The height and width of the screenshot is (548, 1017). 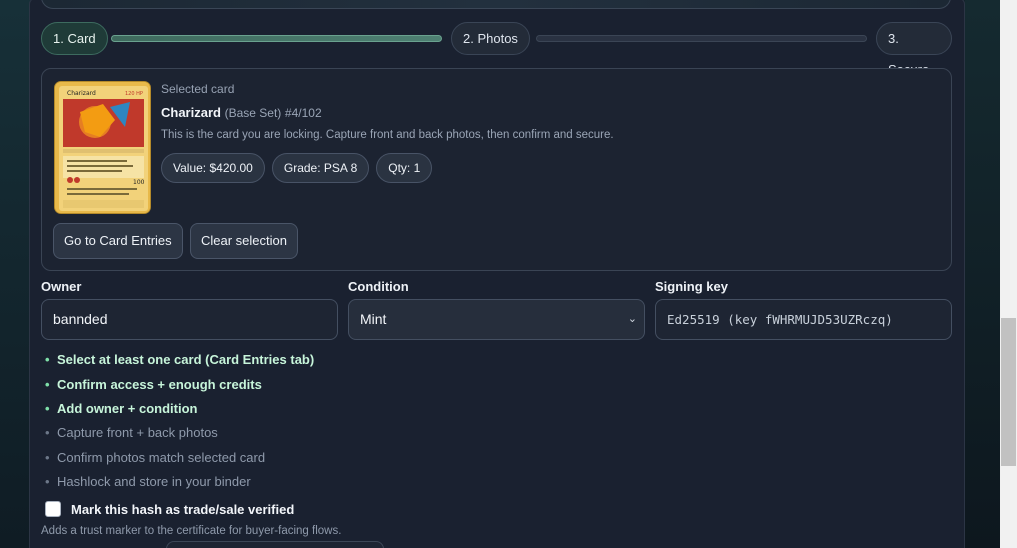 I want to click on page-background-right, so click(x=982, y=274).